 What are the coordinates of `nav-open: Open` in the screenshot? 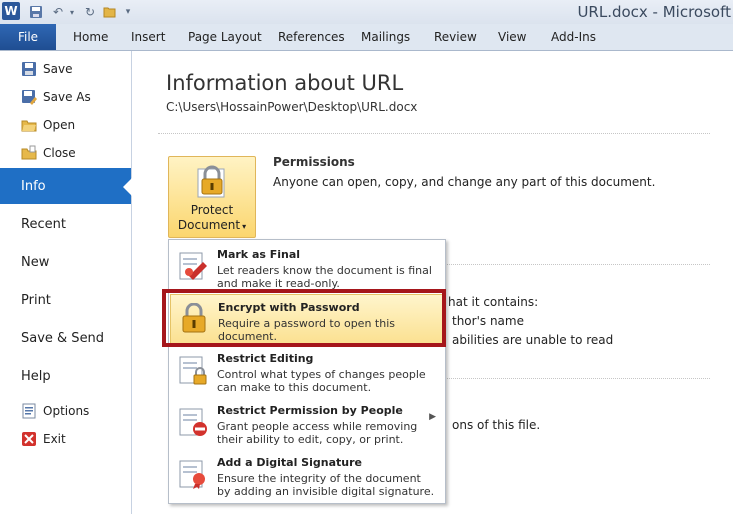 It's located at (65, 125).